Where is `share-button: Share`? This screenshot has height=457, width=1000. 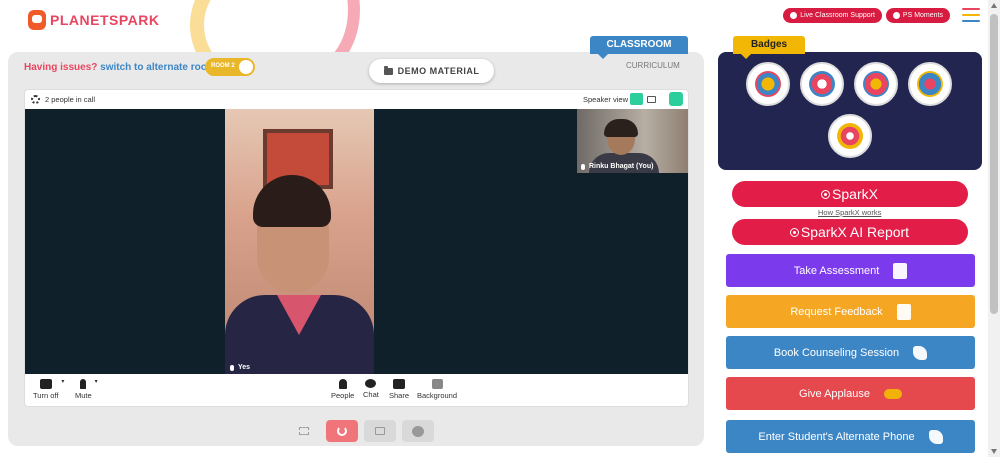 share-button: Share is located at coordinates (399, 389).